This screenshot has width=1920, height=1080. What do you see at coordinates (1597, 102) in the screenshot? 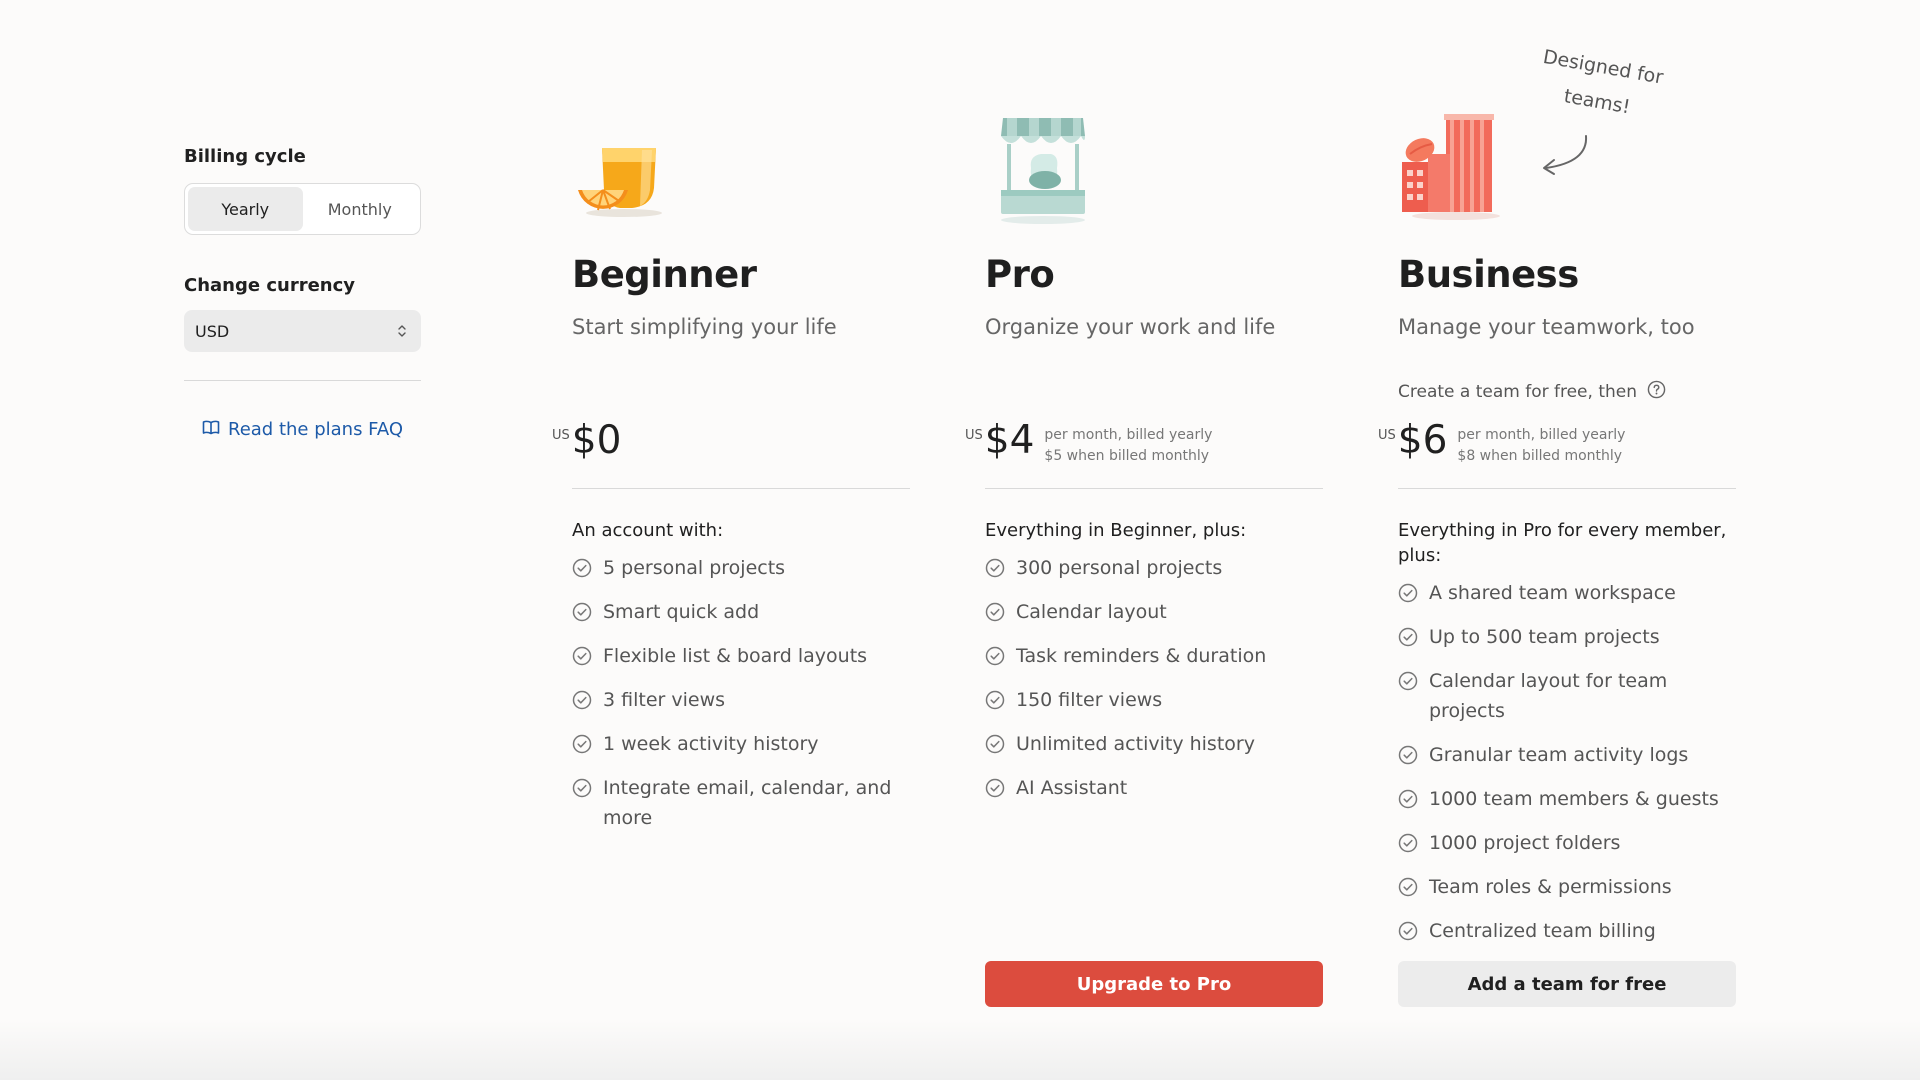
I see `annotation-line-2: teams!` at bounding box center [1597, 102].